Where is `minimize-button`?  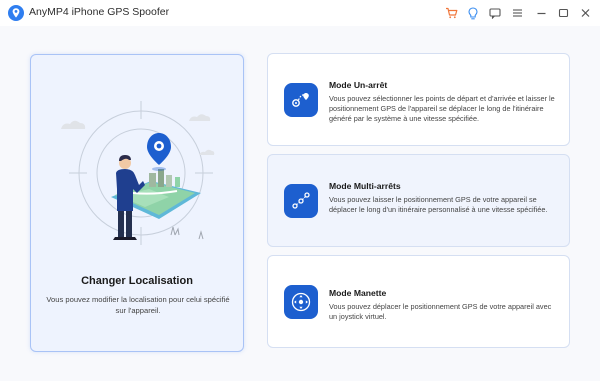
minimize-button is located at coordinates (541, 13).